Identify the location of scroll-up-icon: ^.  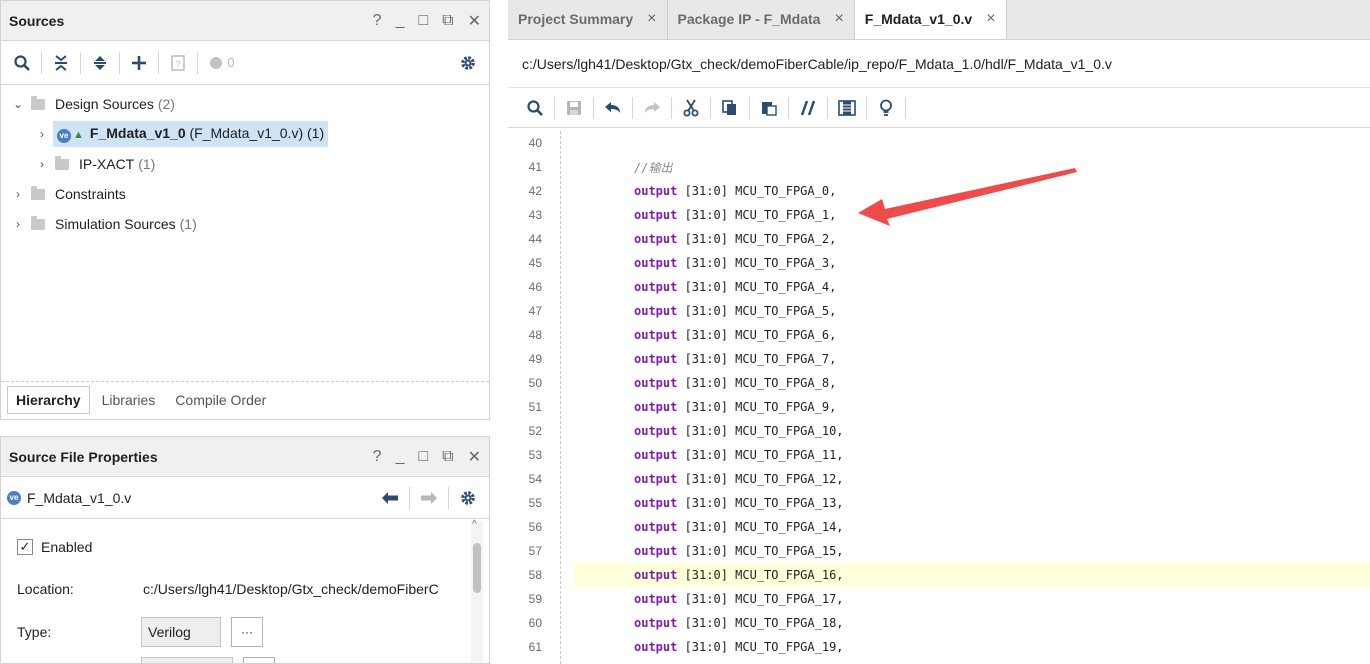
(474, 524).